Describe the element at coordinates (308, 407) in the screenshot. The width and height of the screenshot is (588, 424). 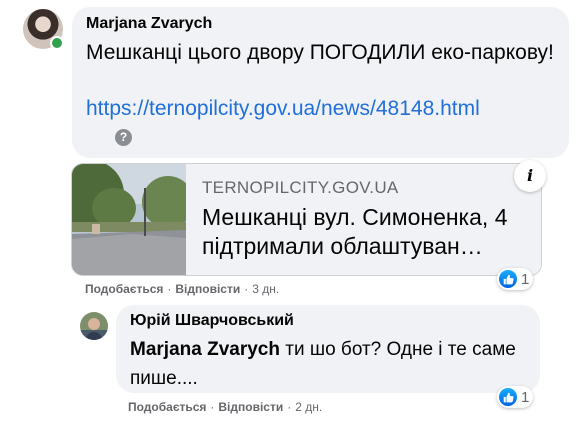
I see `timestamp: 2 дн.` at that location.